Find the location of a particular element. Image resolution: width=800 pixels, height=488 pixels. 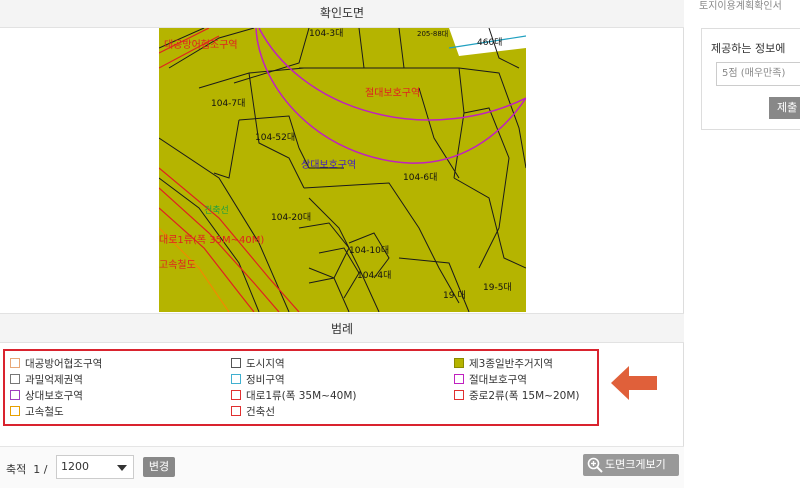

map-footer: 축적 1 / 1200 변경 도면크게보기 is located at coordinates (342, 467).